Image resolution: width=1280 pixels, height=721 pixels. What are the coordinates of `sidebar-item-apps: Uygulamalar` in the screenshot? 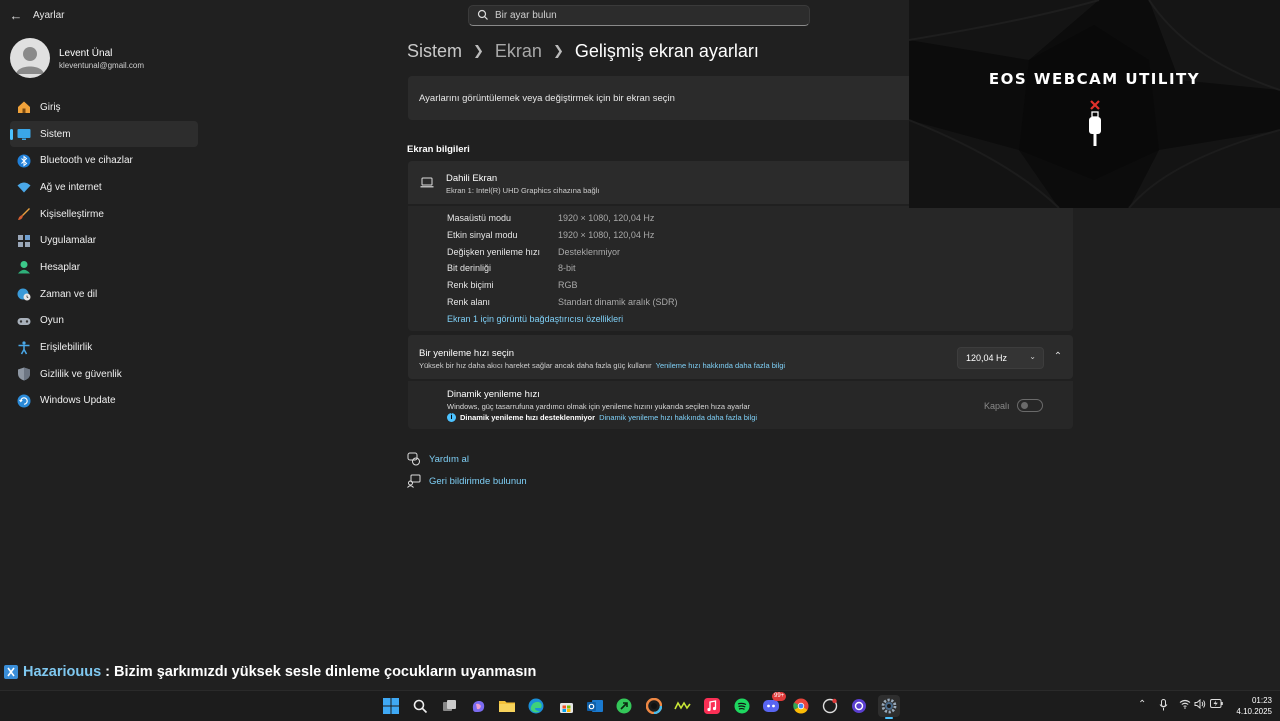 It's located at (104, 240).